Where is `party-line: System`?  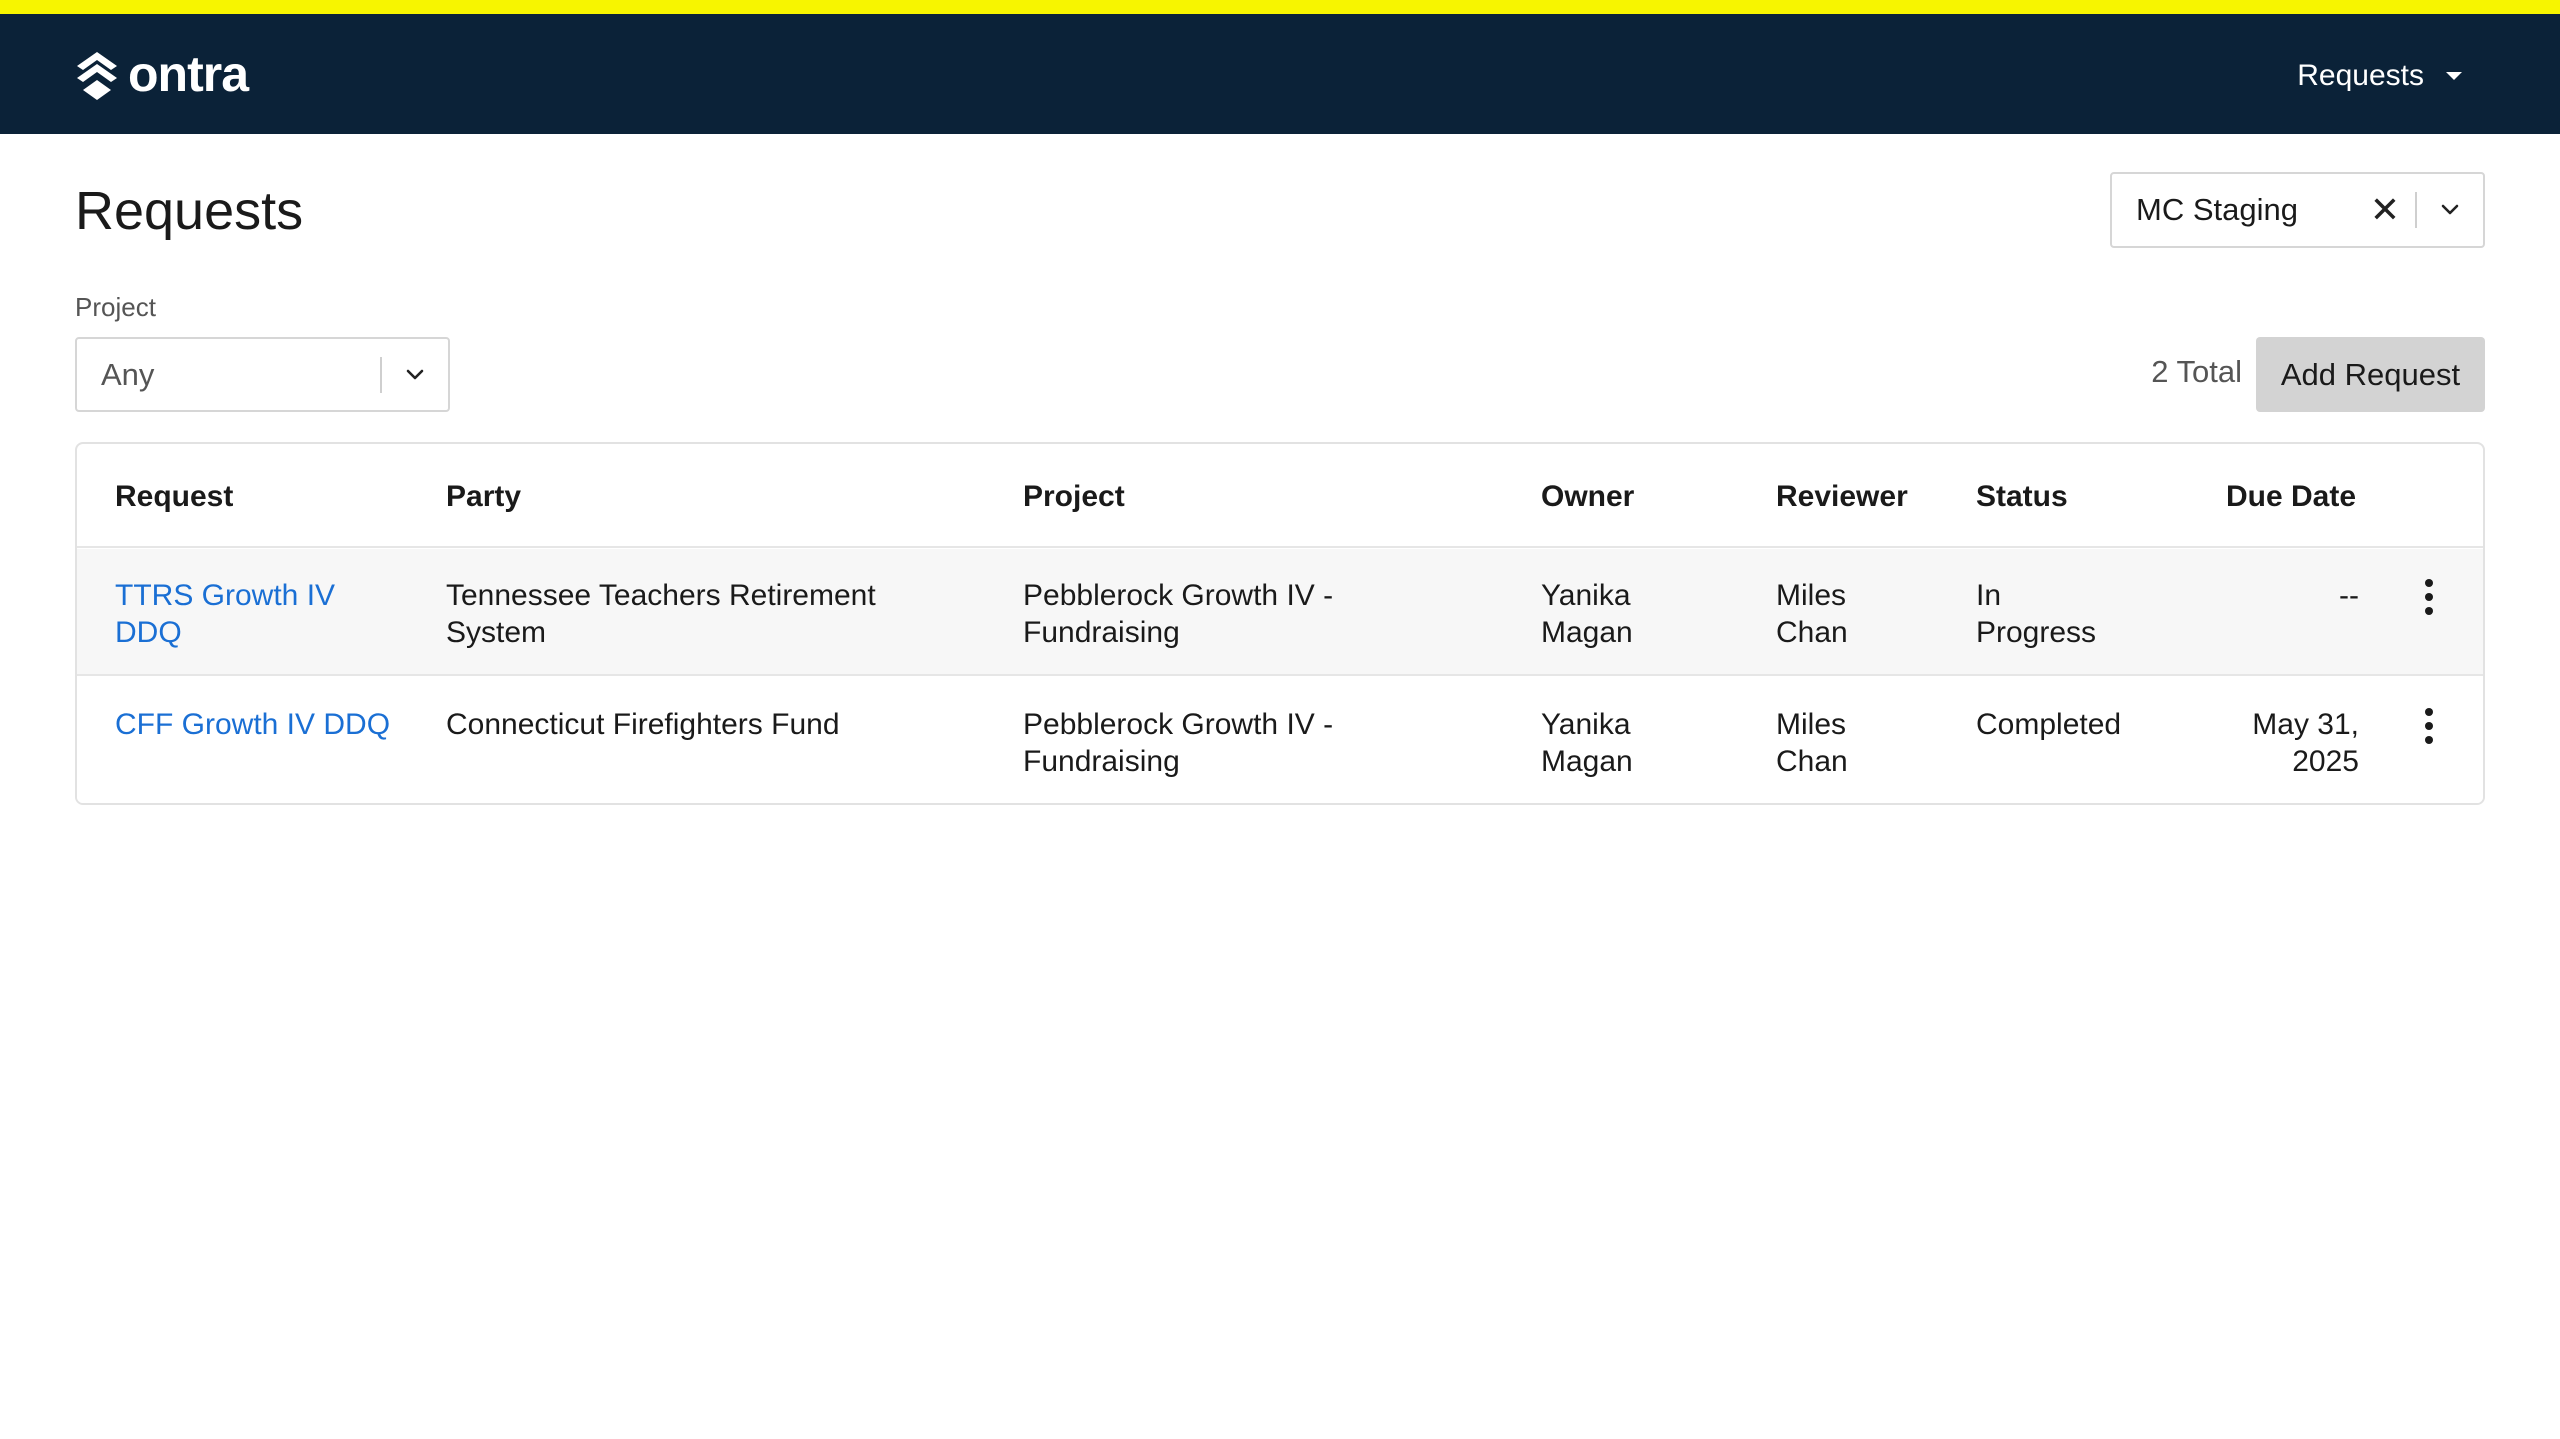 party-line: System is located at coordinates (496, 632).